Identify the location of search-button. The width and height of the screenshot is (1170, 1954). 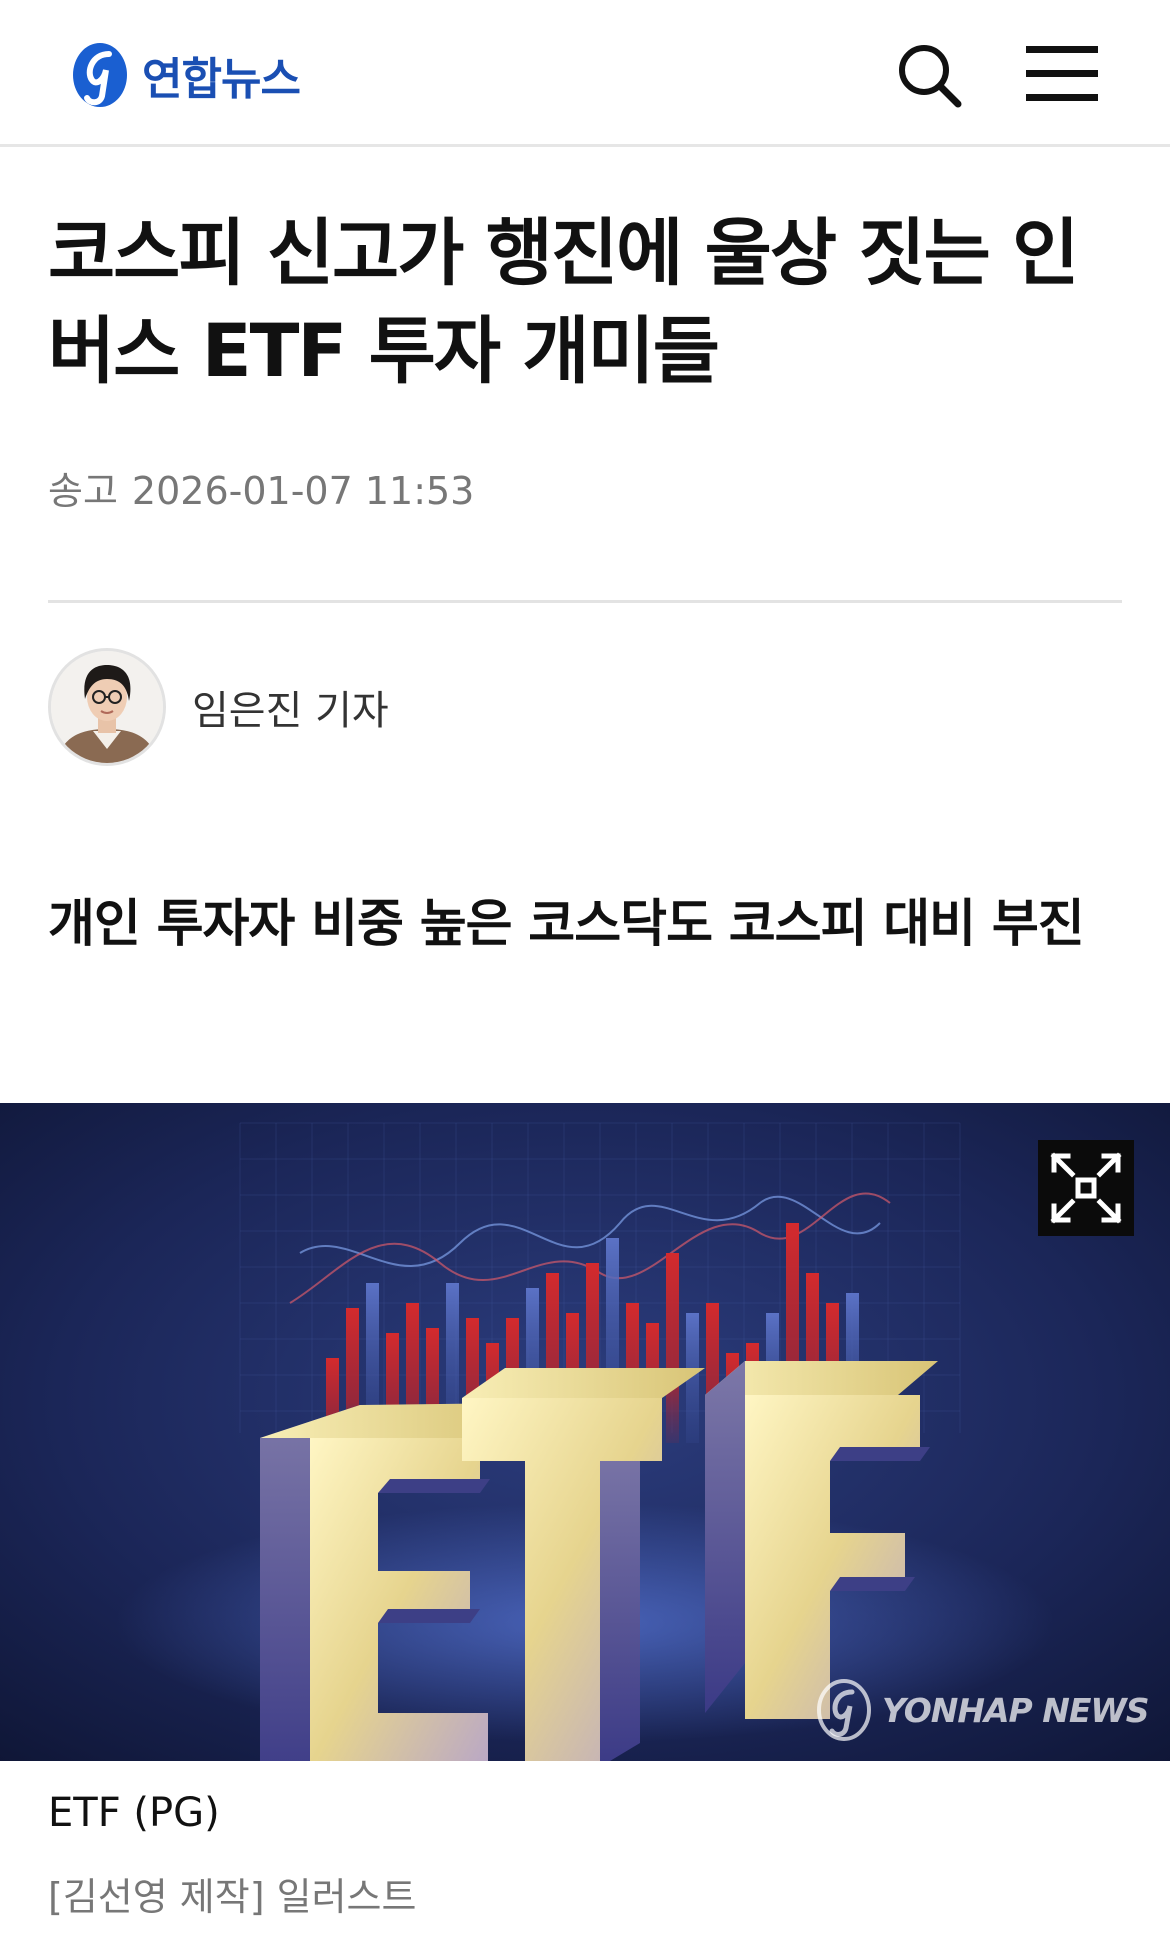
(930, 76).